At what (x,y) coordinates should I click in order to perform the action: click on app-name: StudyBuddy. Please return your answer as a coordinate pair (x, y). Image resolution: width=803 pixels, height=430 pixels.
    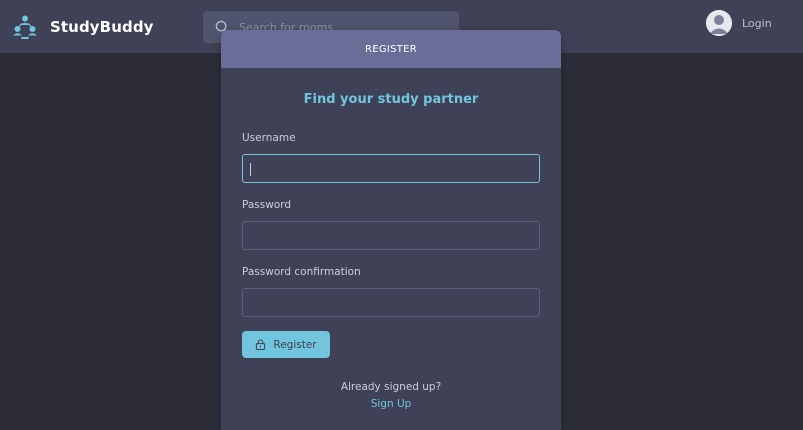
    Looking at the image, I should click on (102, 27).